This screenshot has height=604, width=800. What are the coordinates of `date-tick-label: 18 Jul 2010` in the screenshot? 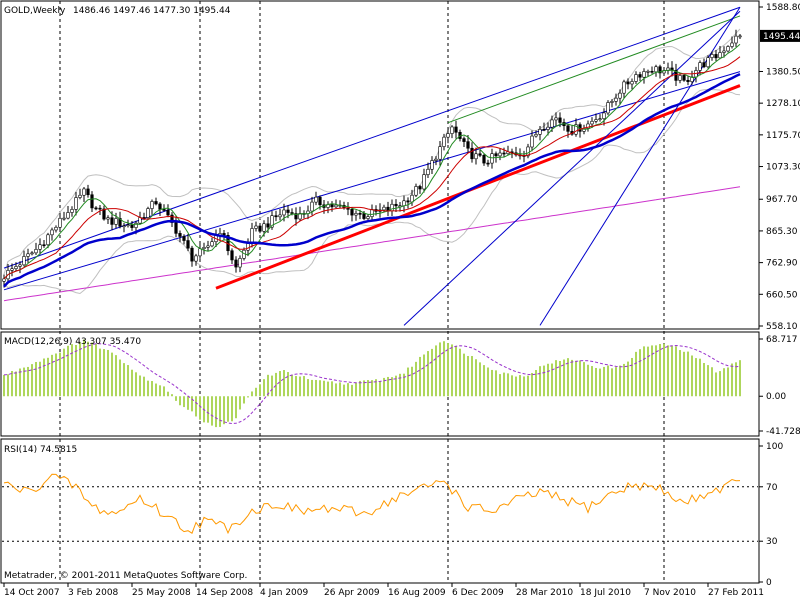 It's located at (605, 593).